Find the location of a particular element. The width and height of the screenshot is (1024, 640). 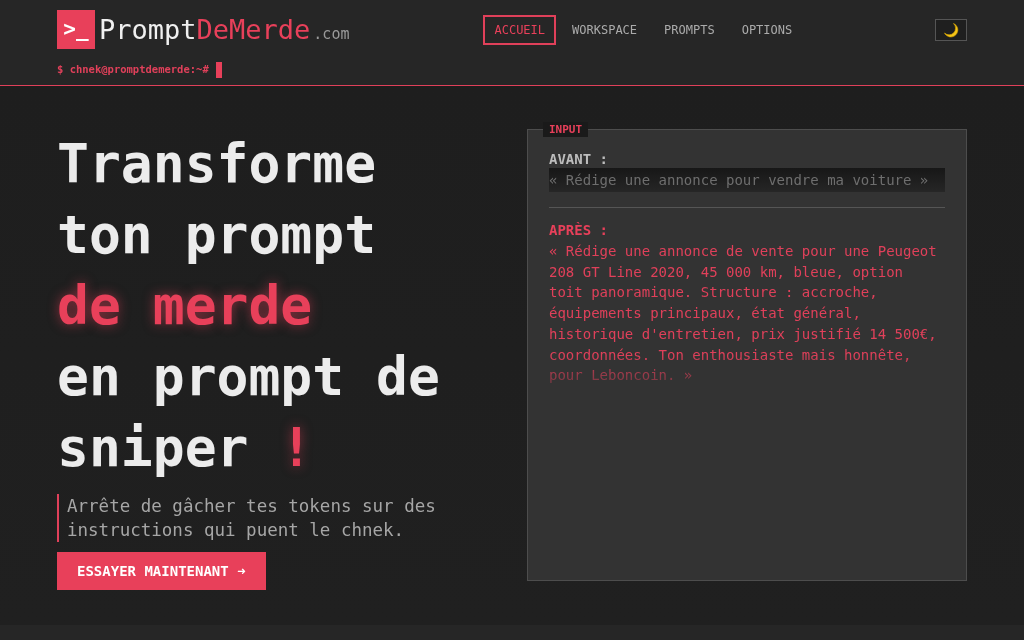

hero-title-text: ton prompt is located at coordinates (217, 235).